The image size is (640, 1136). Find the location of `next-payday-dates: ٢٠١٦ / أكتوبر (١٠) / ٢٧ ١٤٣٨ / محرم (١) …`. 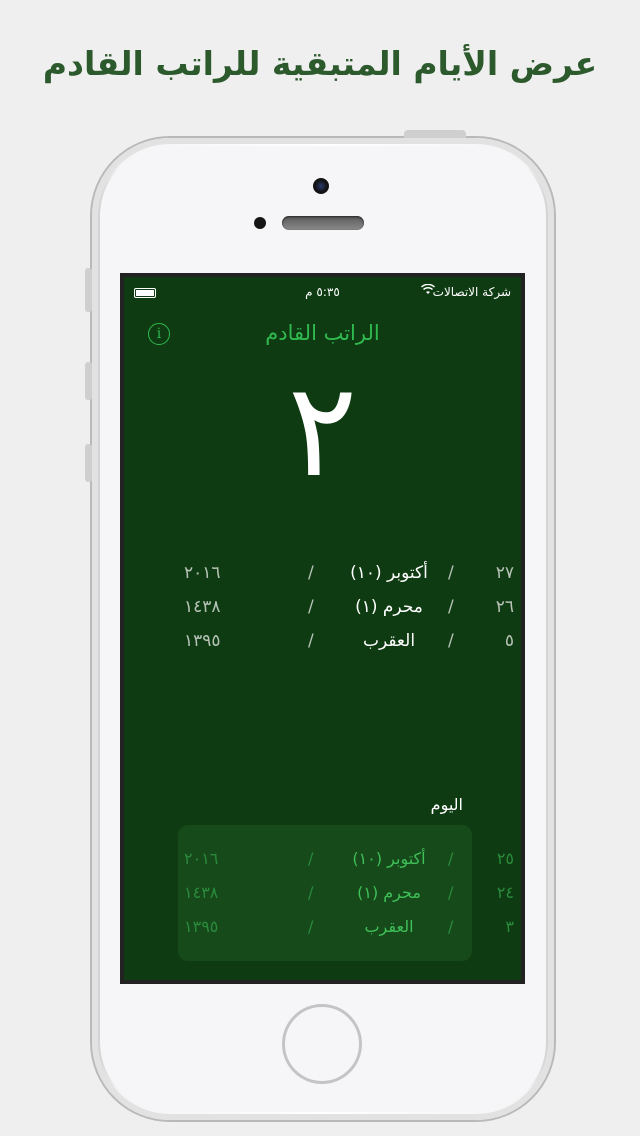

next-payday-dates: ٢٠١٦ / أكتوبر (١٠) / ٢٧ ١٤٣٨ / محرم (١) … is located at coordinates (349, 614).